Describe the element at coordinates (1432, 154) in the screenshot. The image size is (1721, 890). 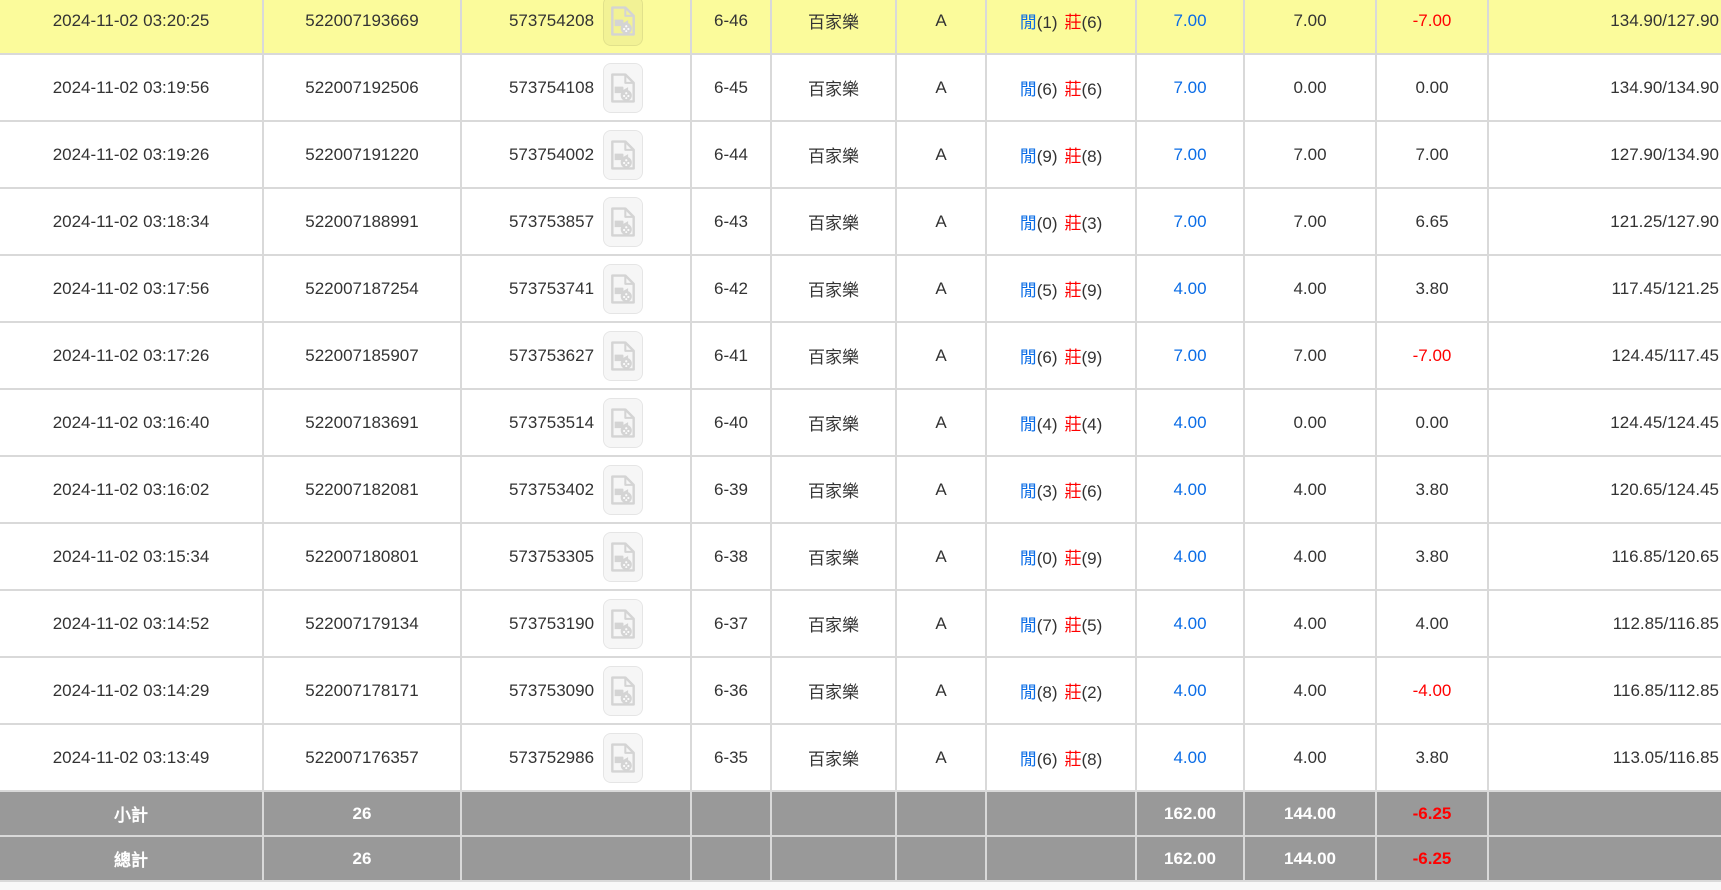
I see `win-loss-amount: 7.00` at that location.